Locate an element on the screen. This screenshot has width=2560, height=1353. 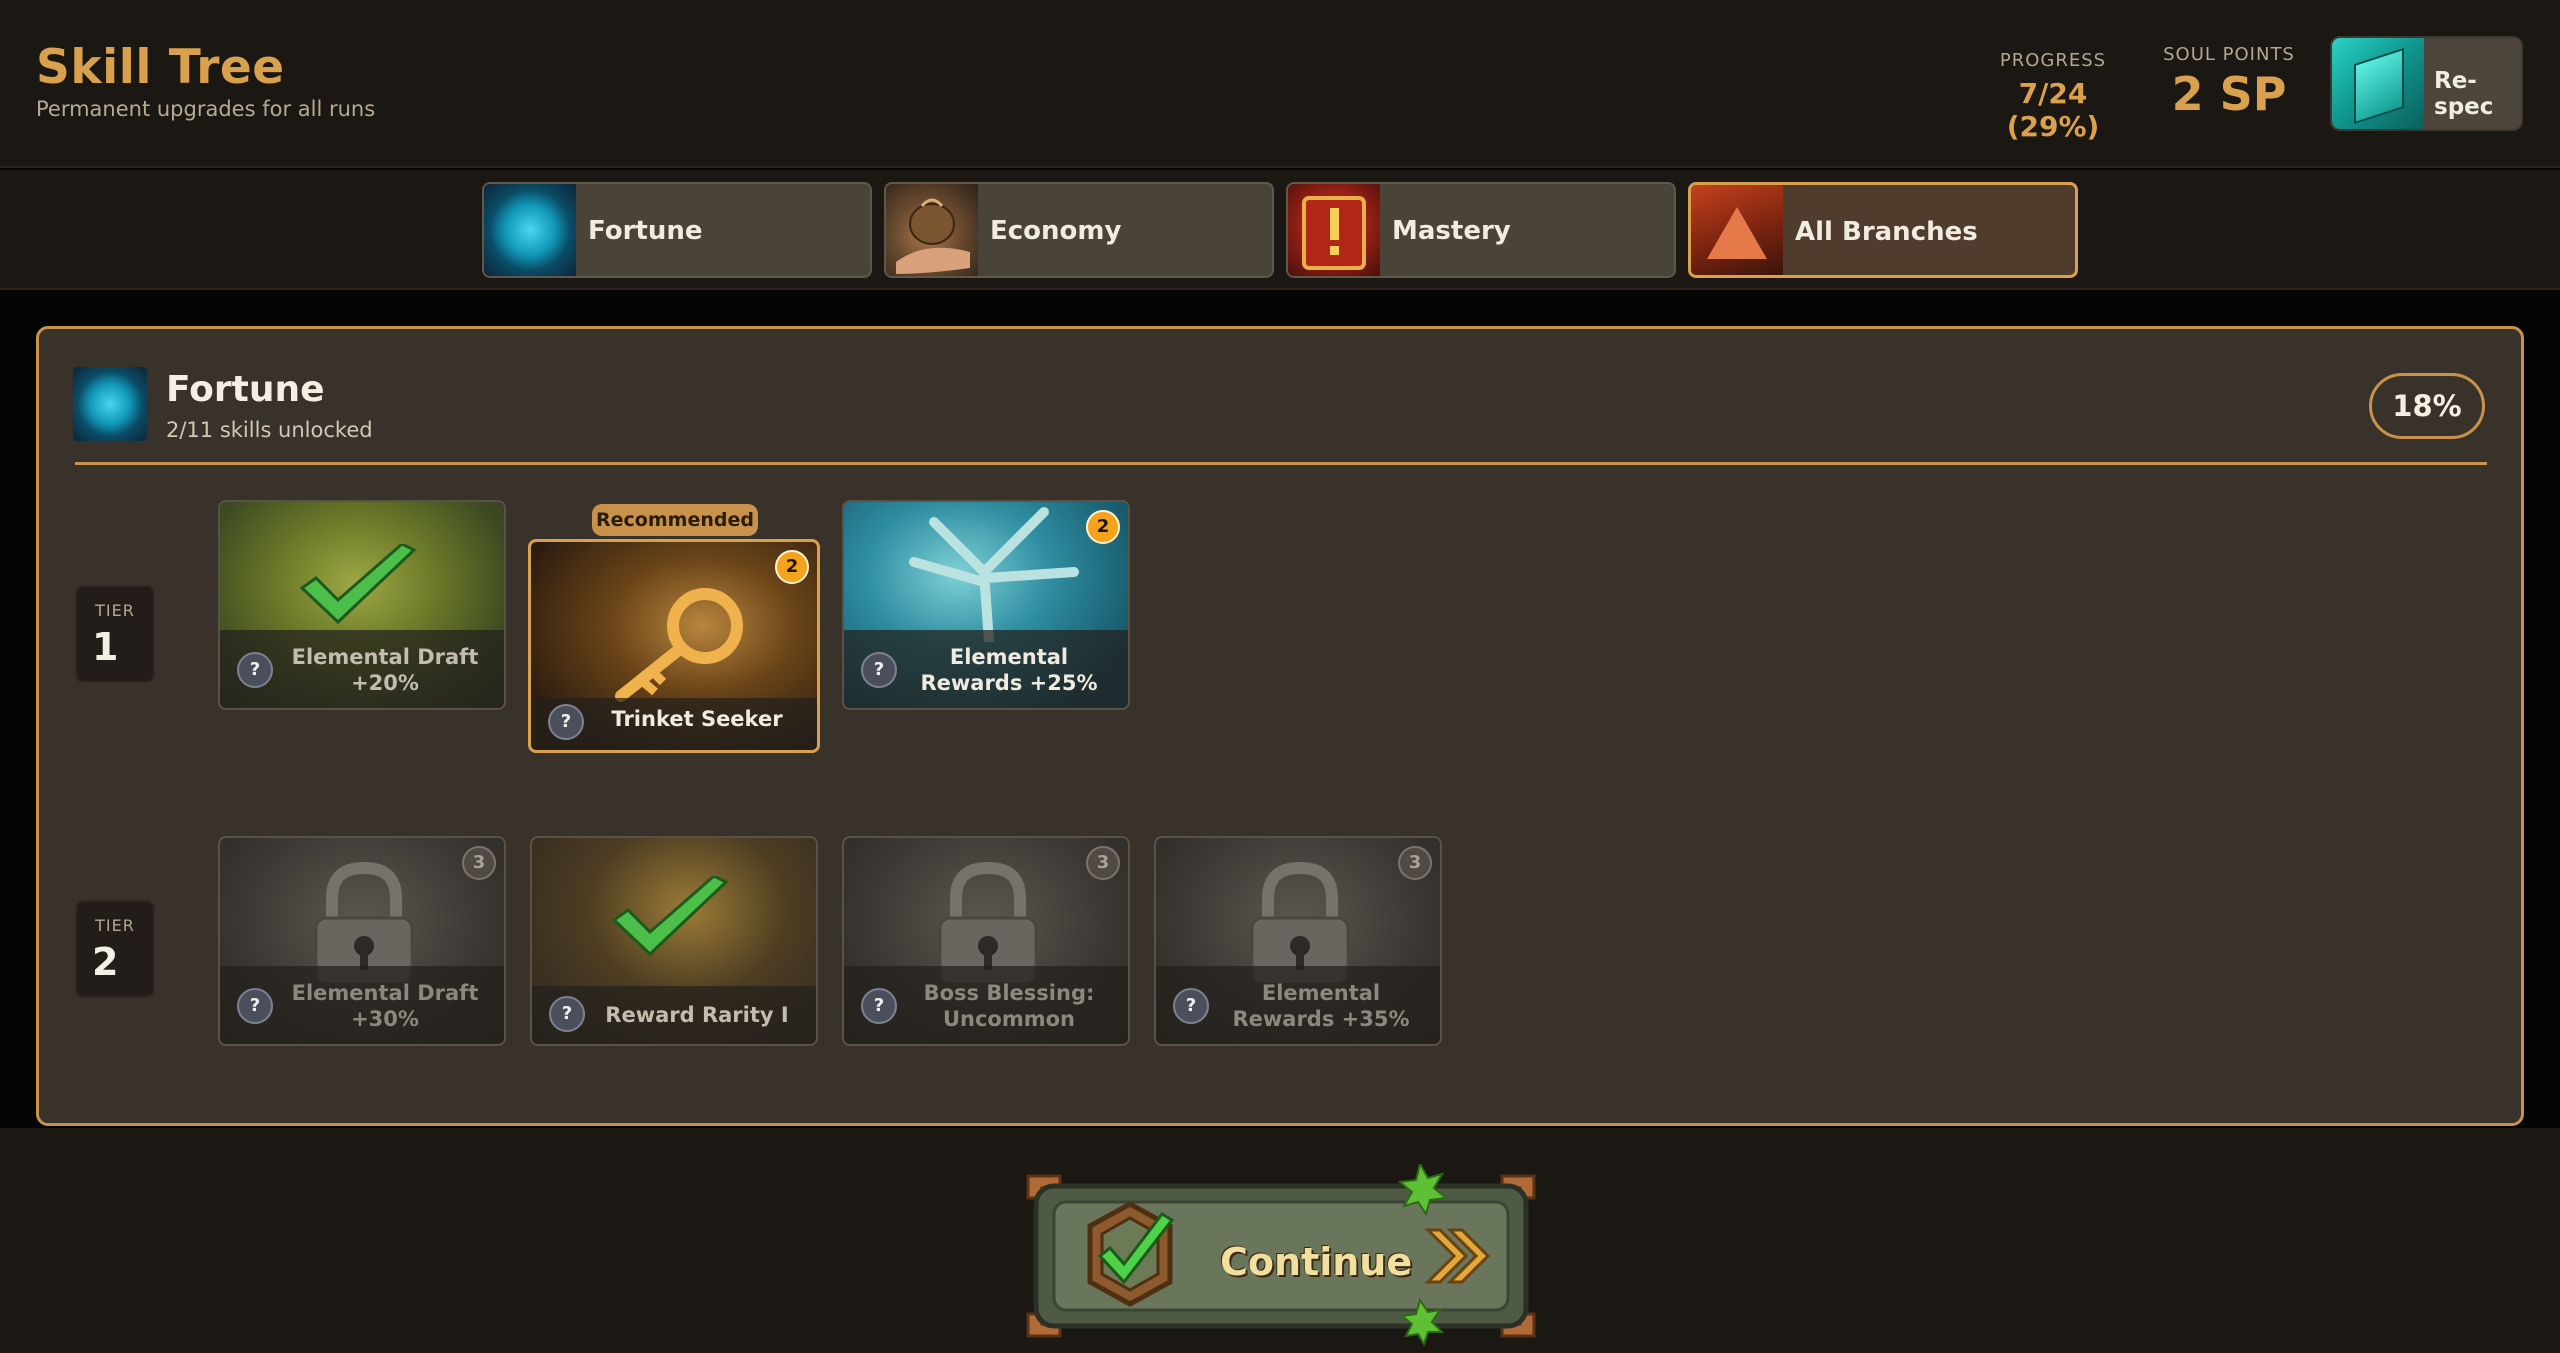
skill-name: Elemental Draft +30% is located at coordinates (385, 1006).